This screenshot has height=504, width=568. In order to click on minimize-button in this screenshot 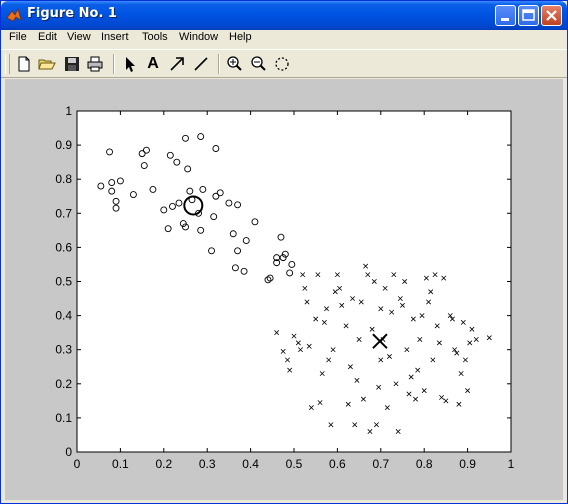, I will do `click(505, 15)`.